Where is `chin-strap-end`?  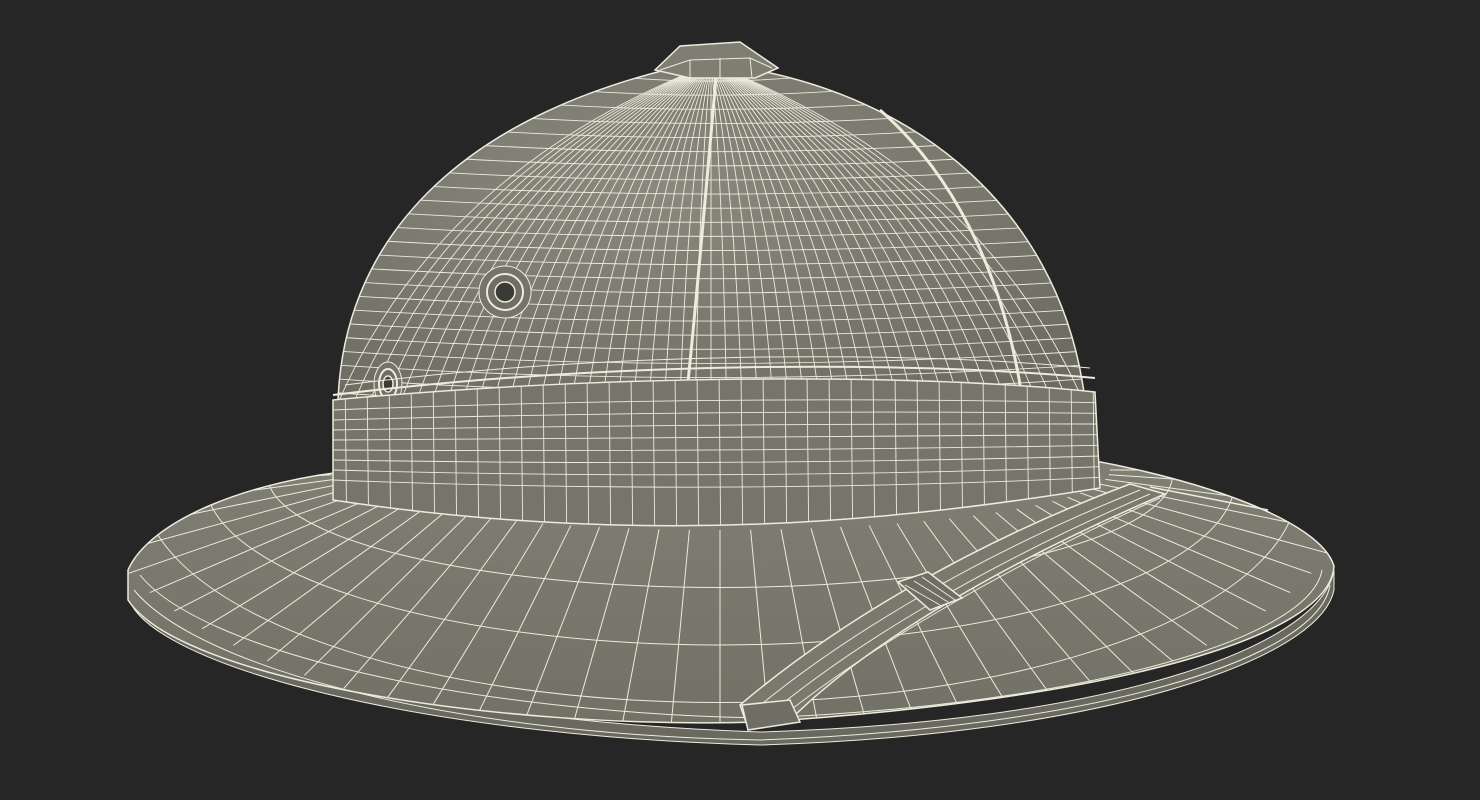 chin-strap-end is located at coordinates (771, 715).